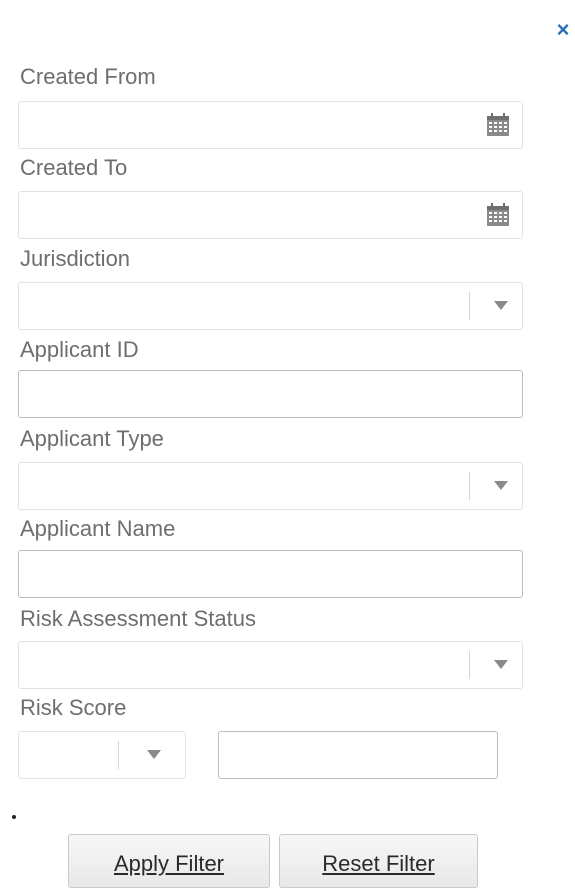 This screenshot has width=575, height=893. I want to click on applicant-id-input, so click(270, 394).